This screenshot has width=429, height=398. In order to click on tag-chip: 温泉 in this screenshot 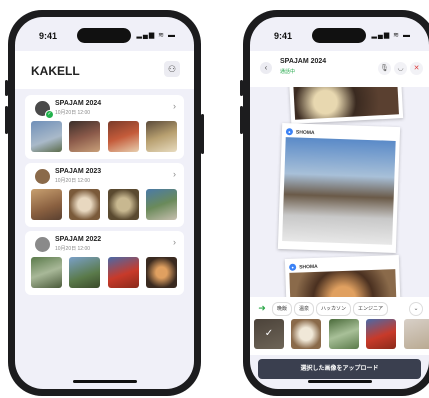, I will do `click(304, 309)`.